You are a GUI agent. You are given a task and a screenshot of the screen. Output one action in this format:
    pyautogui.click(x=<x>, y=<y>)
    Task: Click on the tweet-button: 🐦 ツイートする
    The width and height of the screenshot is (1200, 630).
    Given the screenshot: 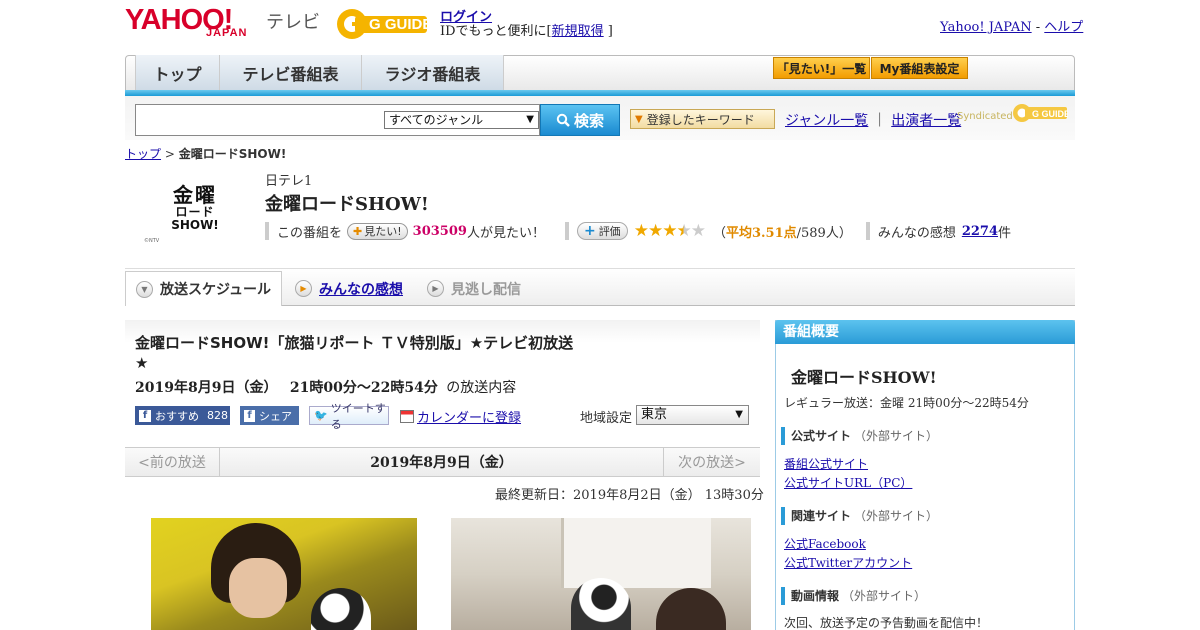 What is the action you would take?
    pyautogui.click(x=349, y=416)
    